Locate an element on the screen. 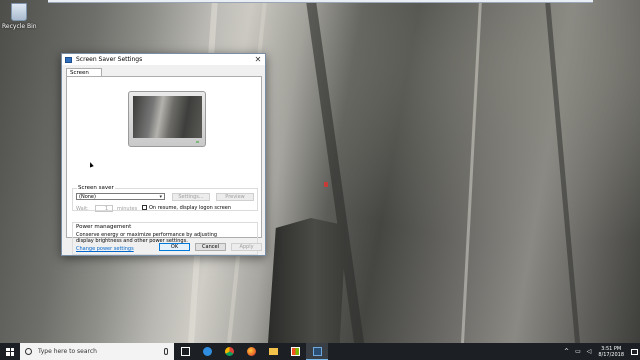 Image resolution: width=640 pixels, height=360 pixels. taskbar-app-task-view is located at coordinates (185, 351).